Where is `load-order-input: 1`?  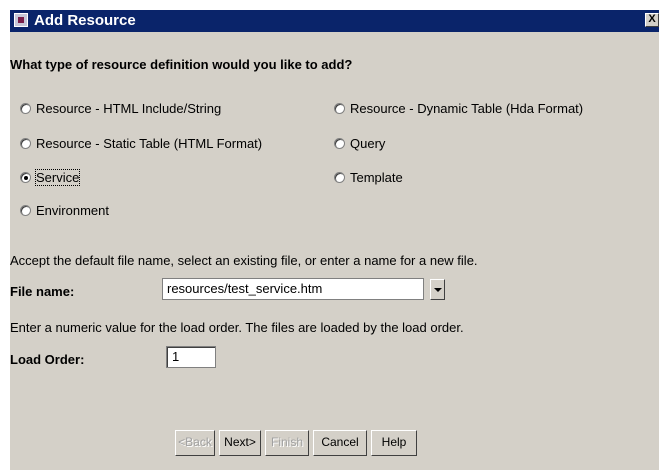 load-order-input: 1 is located at coordinates (191, 357).